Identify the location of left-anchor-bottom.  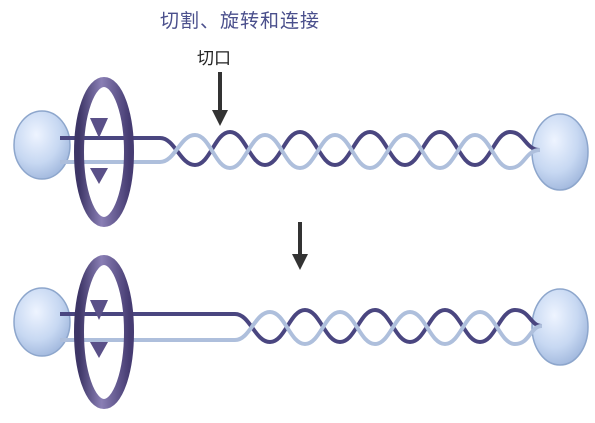
(42, 322).